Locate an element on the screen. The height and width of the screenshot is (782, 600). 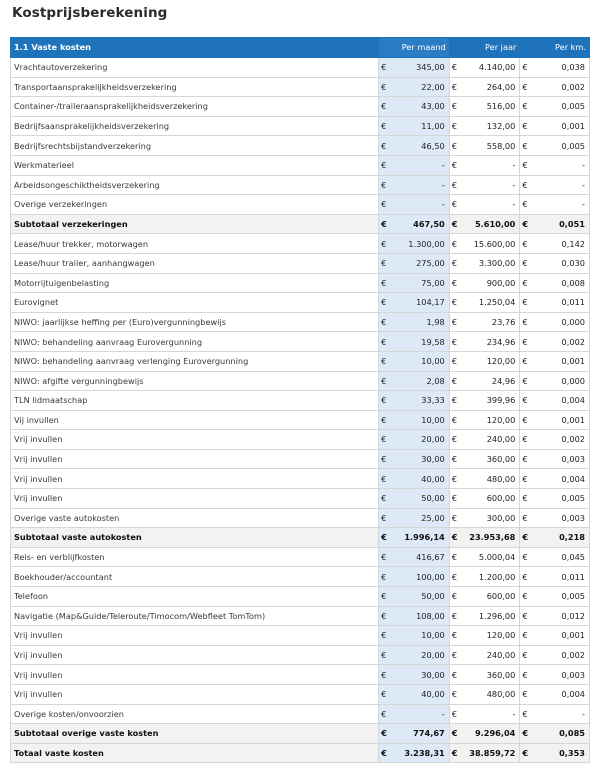
table-row: Arbeidsongeschiktheidsverzekering € - € - € - is located at coordinates (299, 185).